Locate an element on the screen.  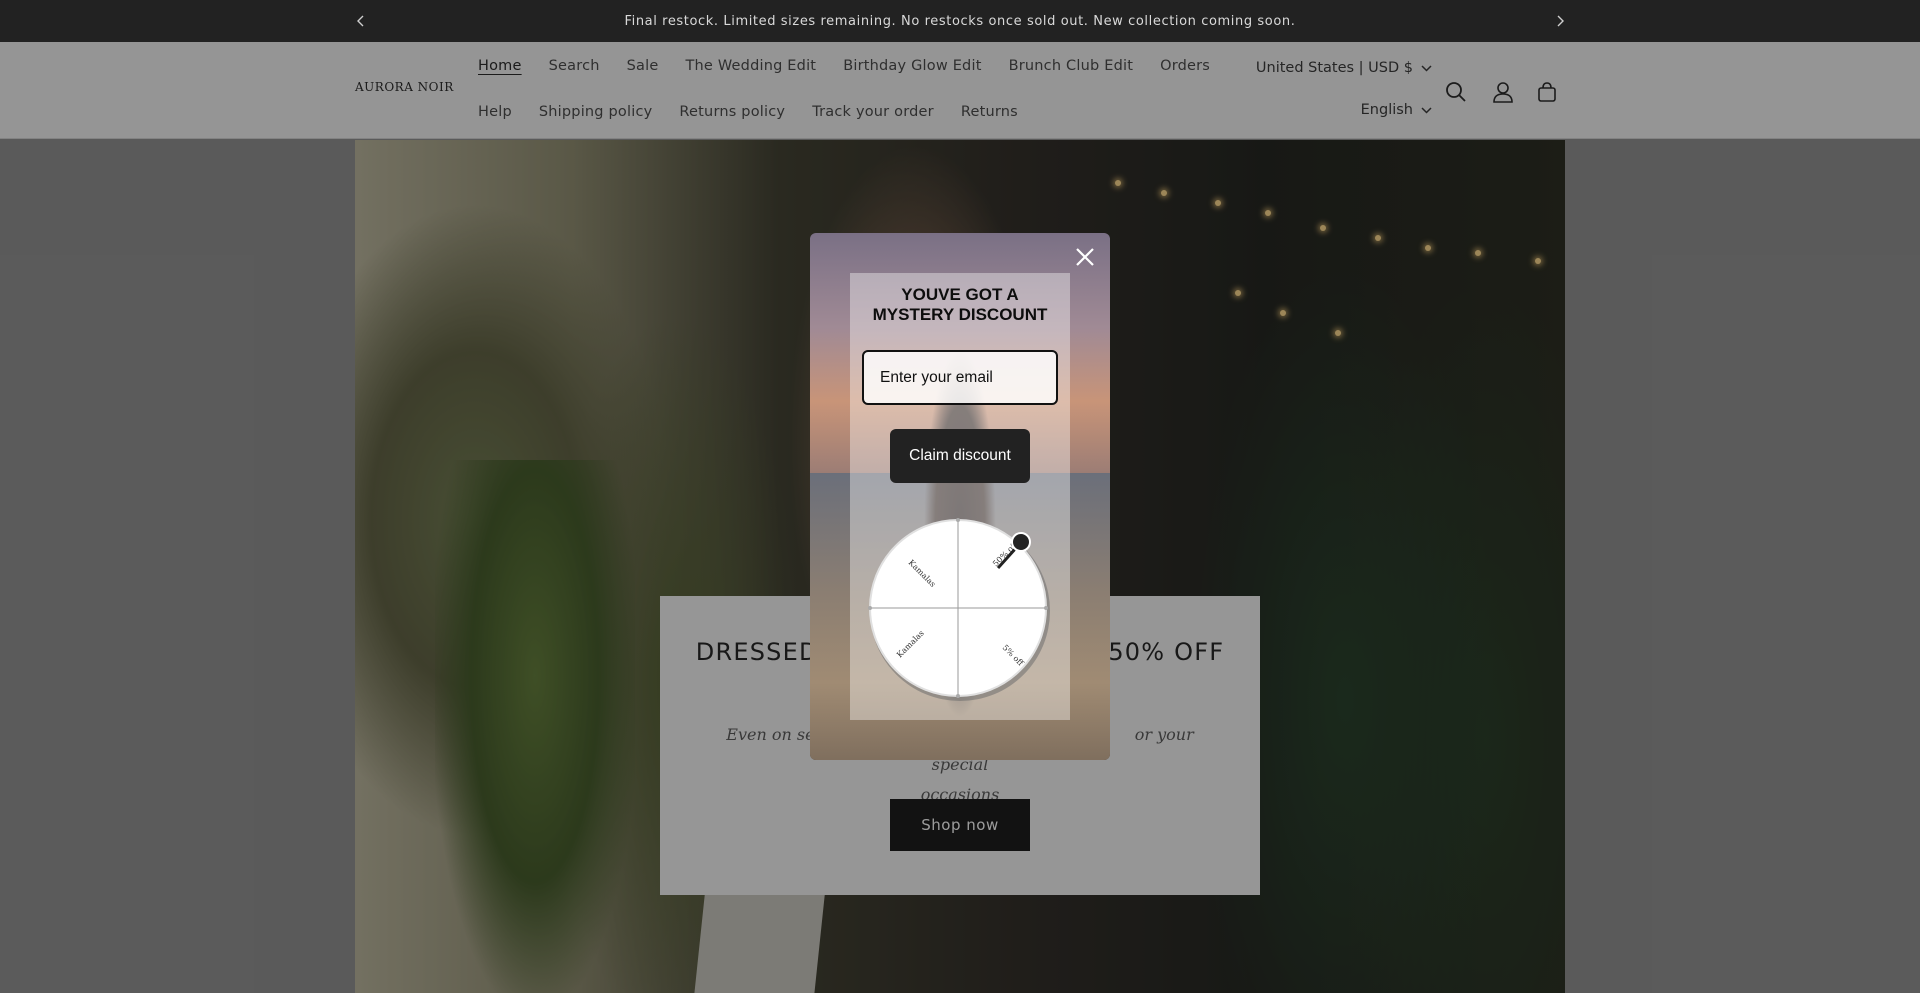
spin-wheel: Kamalas 50% off Kamalas 5% off is located at coordinates (960, 608).